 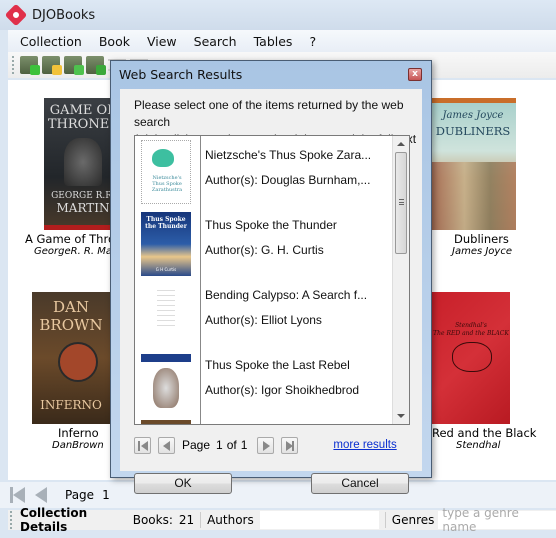 What do you see at coordinates (96, 65) in the screenshot?
I see `import-book-icon` at bounding box center [96, 65].